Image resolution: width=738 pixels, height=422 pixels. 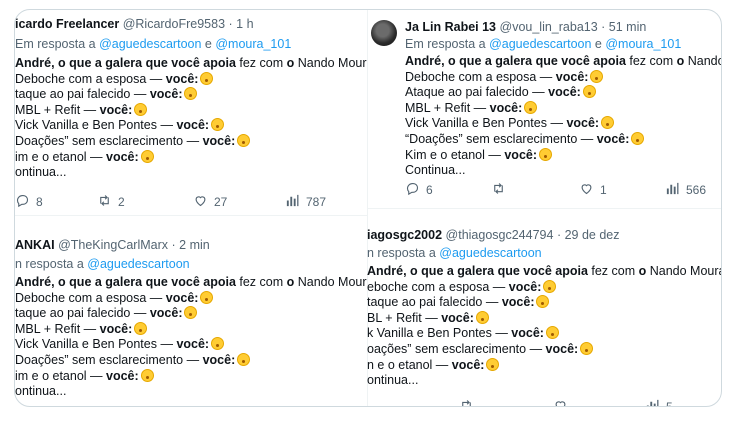 What do you see at coordinates (292, 202) in the screenshot?
I see `views-icon` at bounding box center [292, 202].